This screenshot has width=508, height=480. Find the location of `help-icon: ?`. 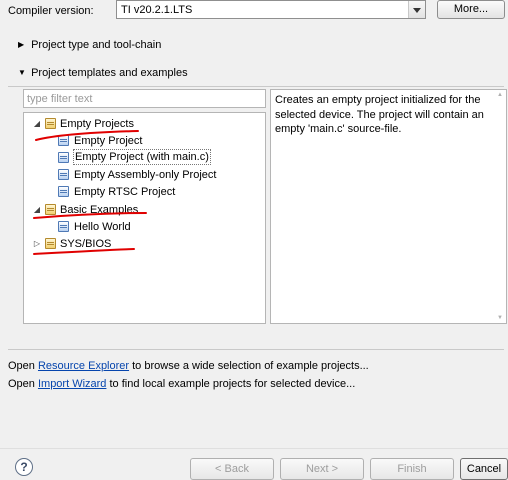

help-icon: ? is located at coordinates (24, 467).